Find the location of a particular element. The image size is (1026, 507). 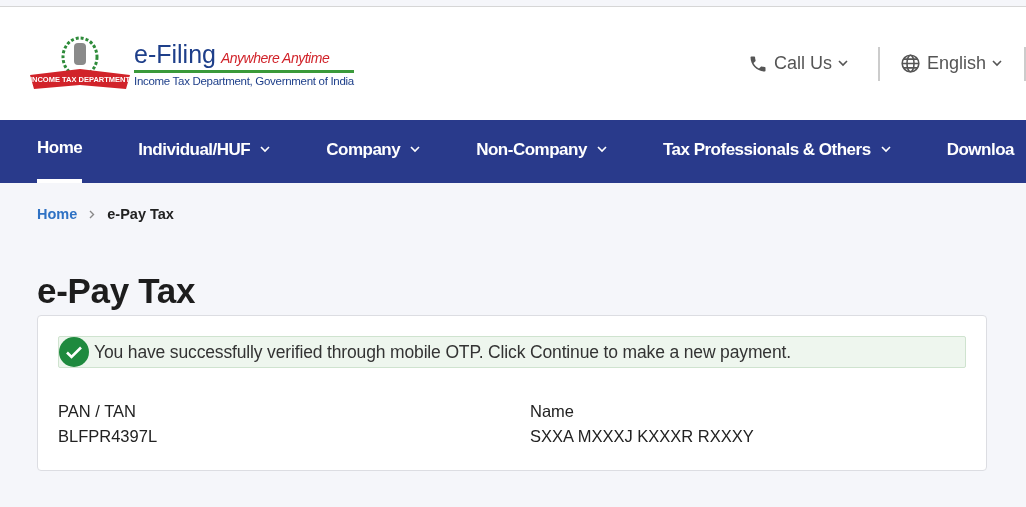

breadcrumb-link: Home is located at coordinates (57, 214).